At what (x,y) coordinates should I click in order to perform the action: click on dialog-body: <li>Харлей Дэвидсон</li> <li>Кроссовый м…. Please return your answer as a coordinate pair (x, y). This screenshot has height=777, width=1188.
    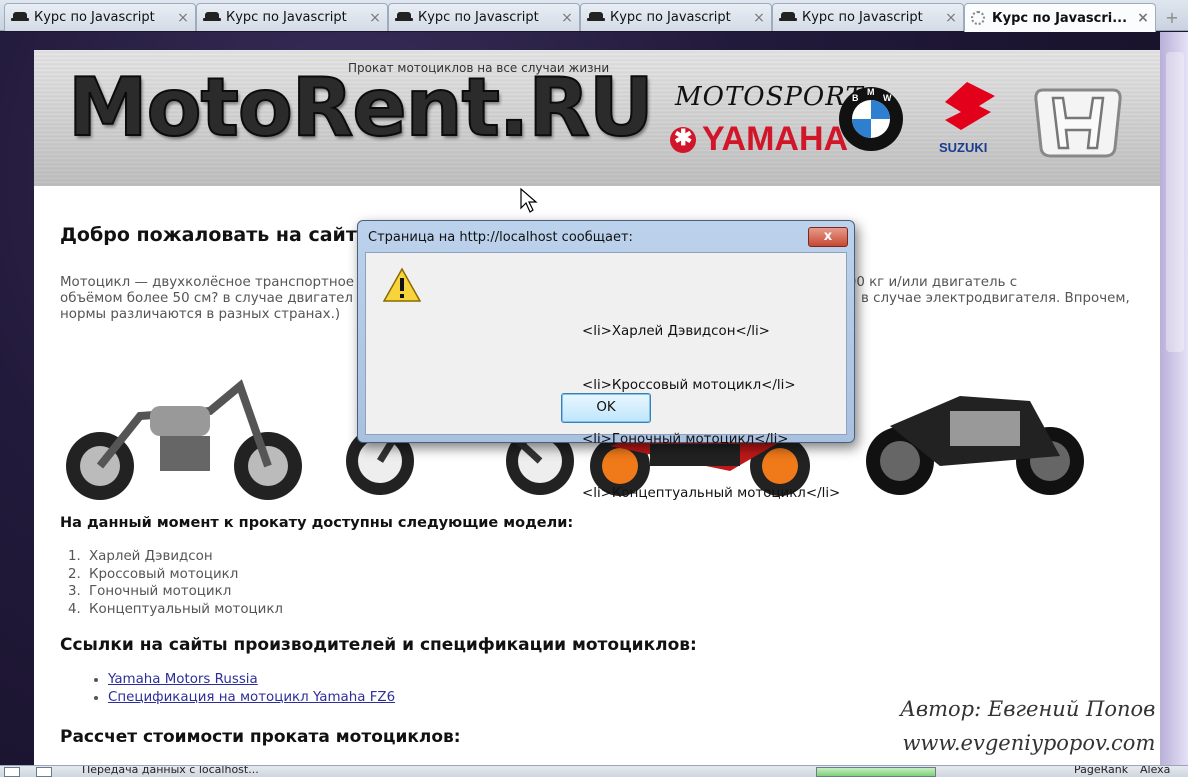
    Looking at the image, I should click on (606, 376).